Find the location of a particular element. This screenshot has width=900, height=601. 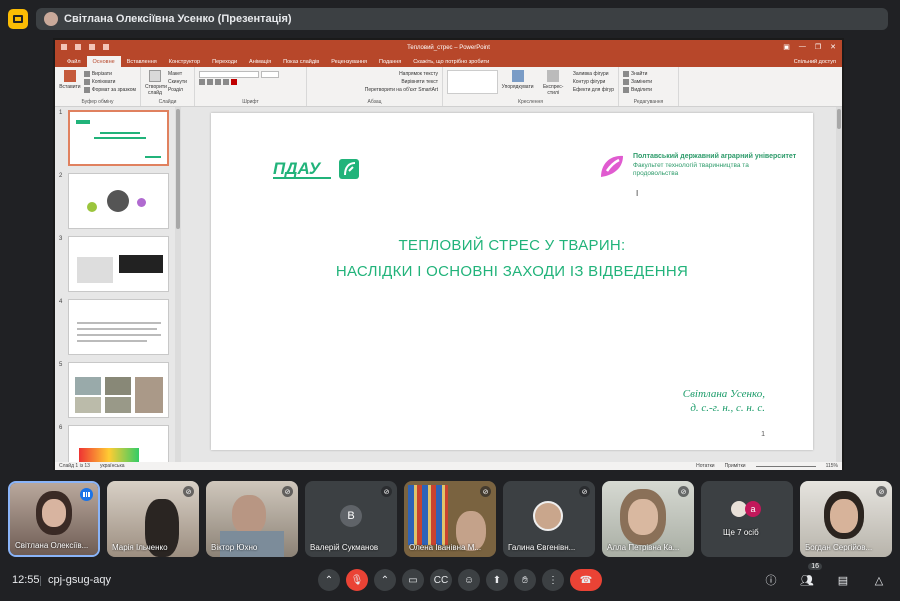

mic-off-icon: ⊘ is located at coordinates (188, 491).